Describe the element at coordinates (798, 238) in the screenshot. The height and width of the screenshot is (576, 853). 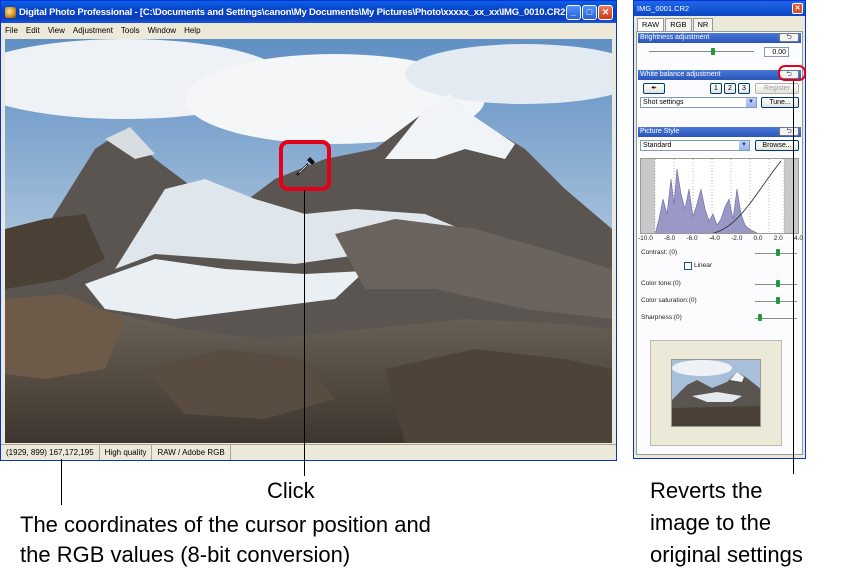
I see `scale-label: 4.0` at that location.